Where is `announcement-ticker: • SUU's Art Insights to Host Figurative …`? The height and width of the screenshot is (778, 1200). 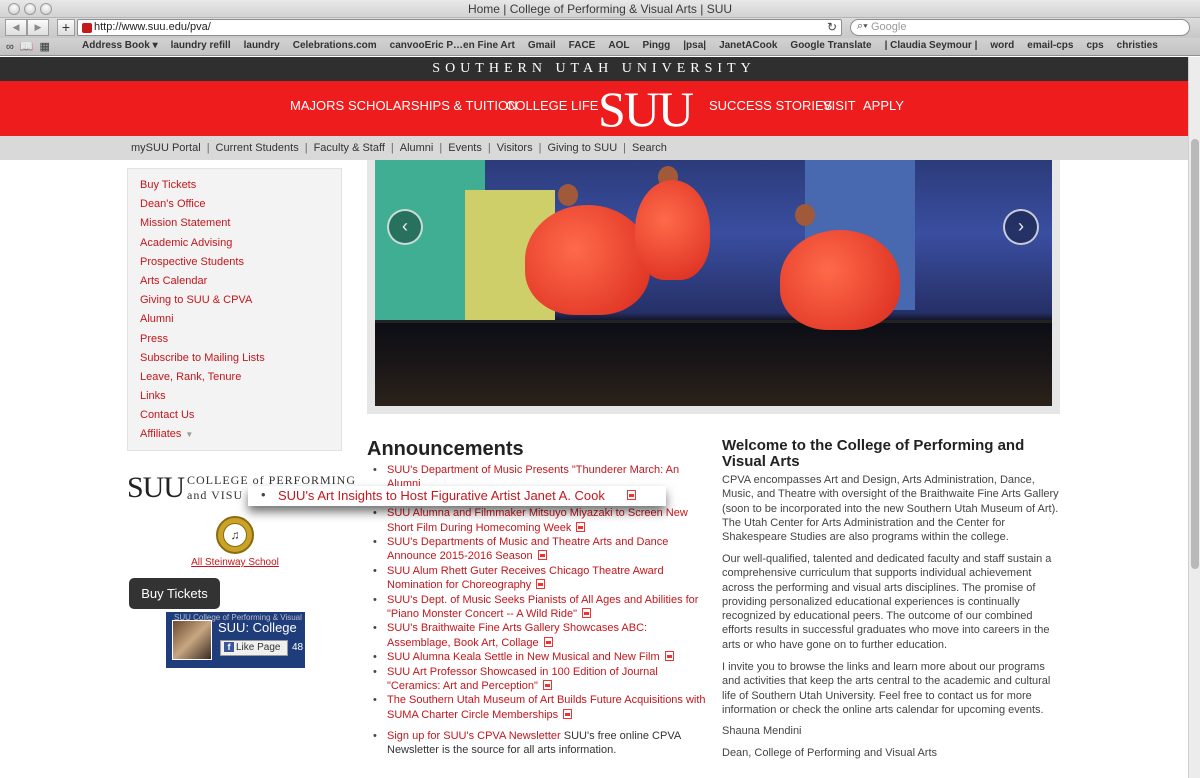
announcement-ticker: • SUU's Art Insights to Host Figurative … is located at coordinates (457, 496).